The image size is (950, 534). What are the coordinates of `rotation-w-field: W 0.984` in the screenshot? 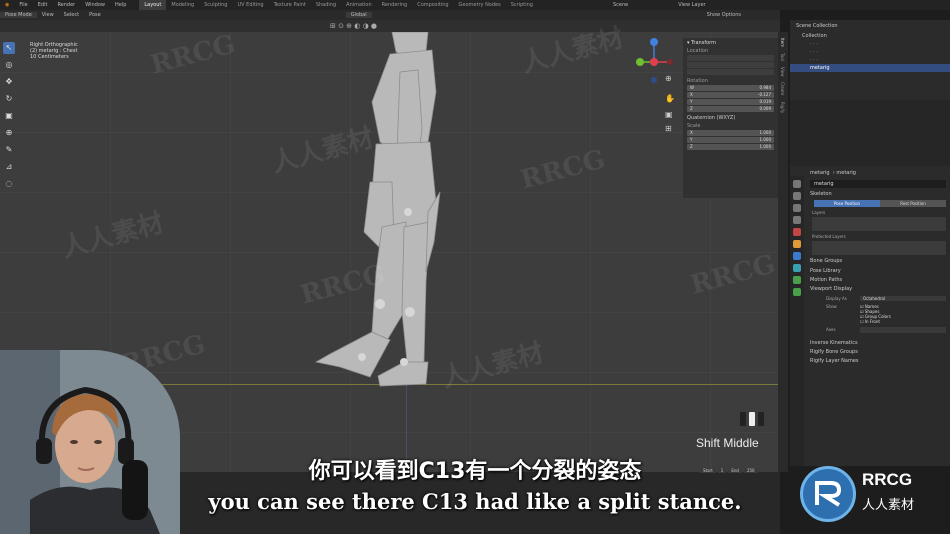 It's located at (730, 88).